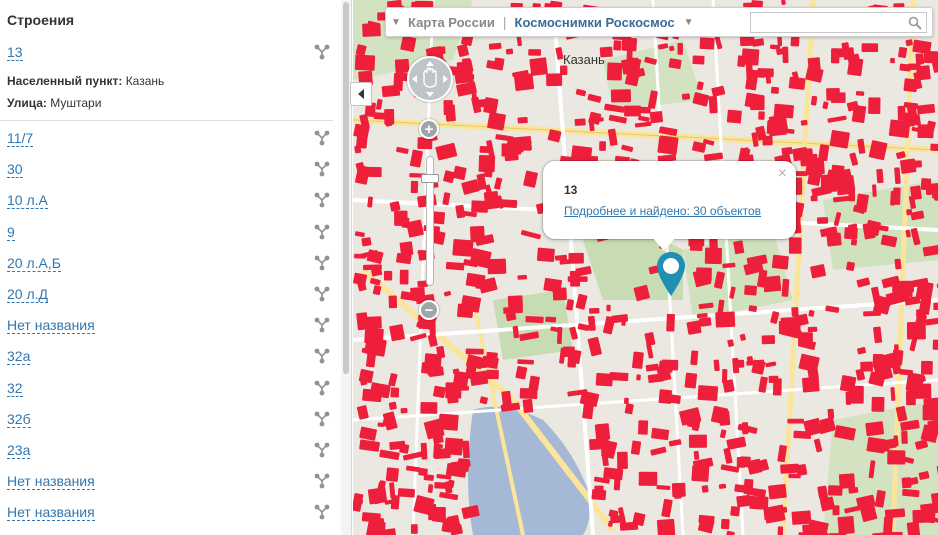 The height and width of the screenshot is (535, 938). Describe the element at coordinates (15, 388) in the screenshot. I see `building-link: 32` at that location.